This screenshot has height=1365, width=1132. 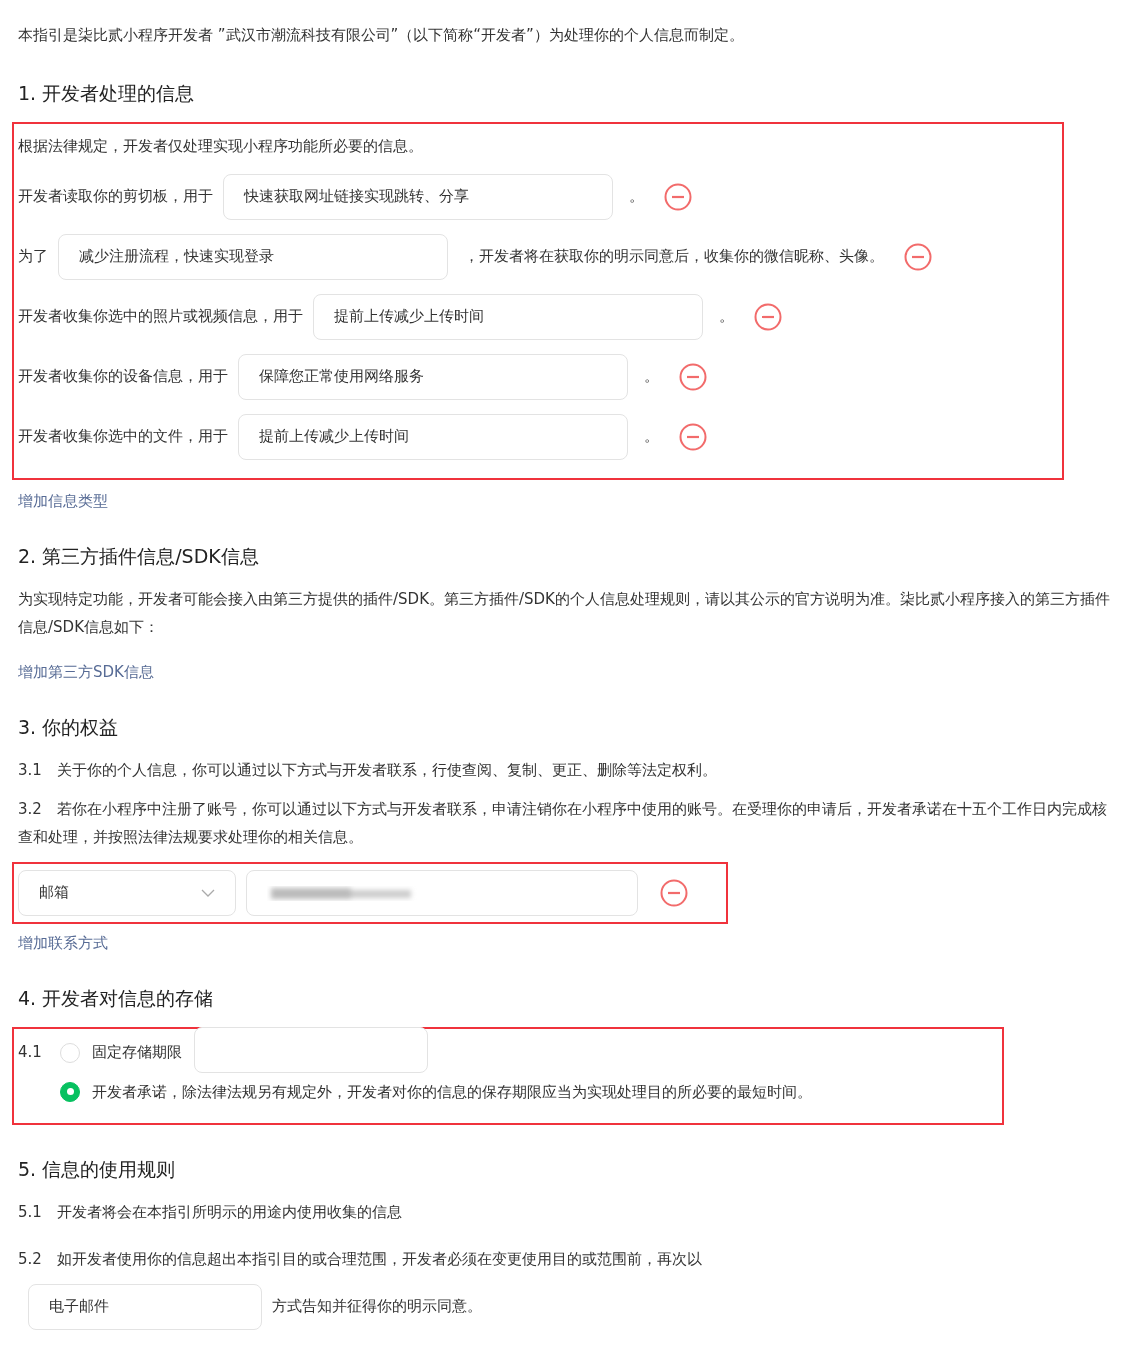 What do you see at coordinates (137, 1053) in the screenshot?
I see `option-label: 固定存储期限` at bounding box center [137, 1053].